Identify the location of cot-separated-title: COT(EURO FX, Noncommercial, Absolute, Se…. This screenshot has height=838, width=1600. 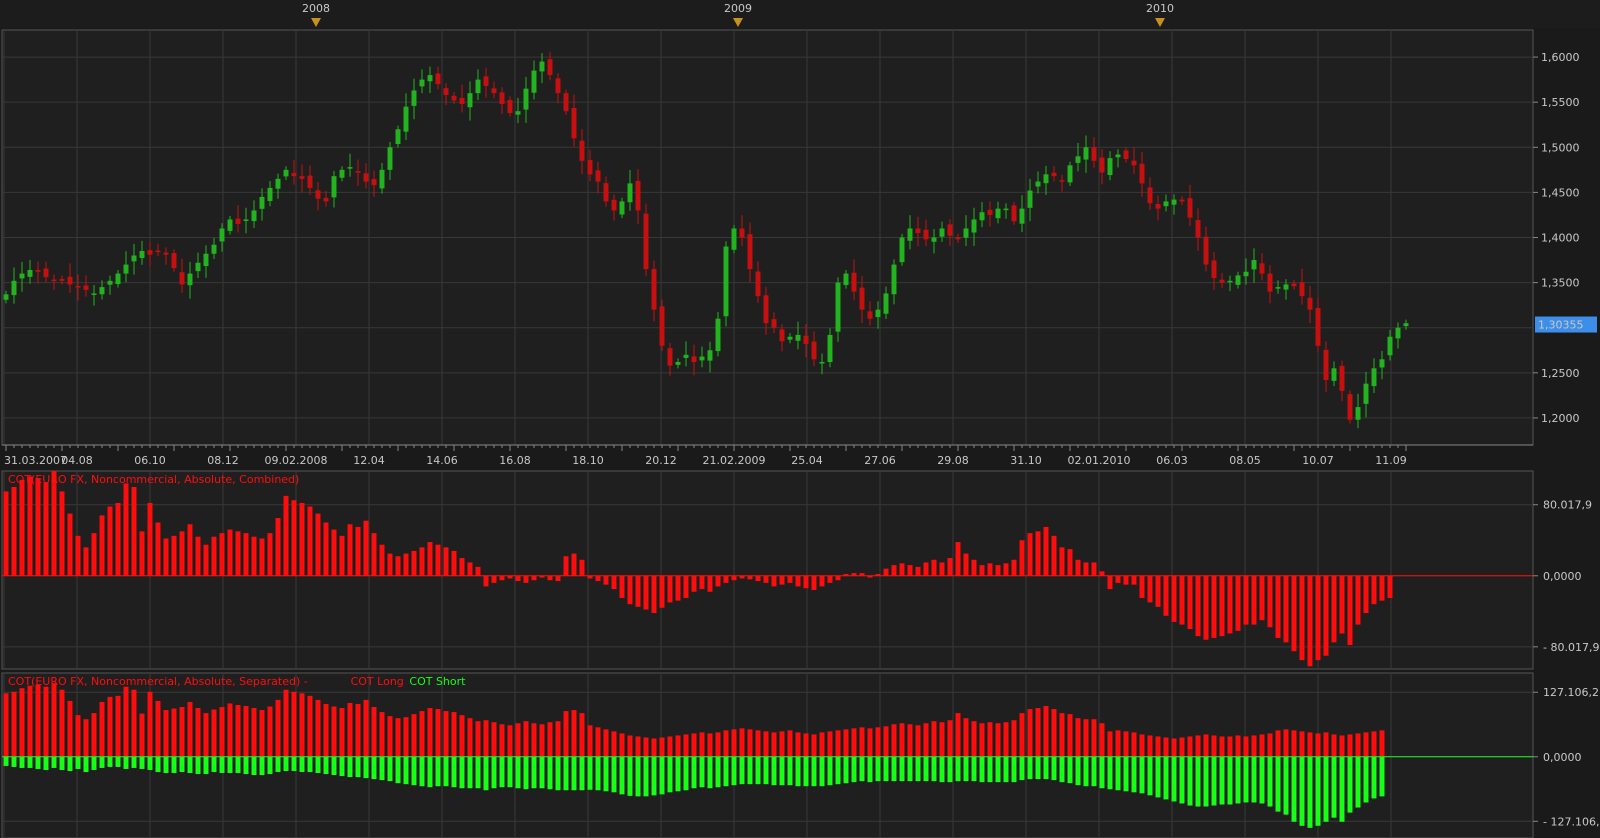
(158, 681).